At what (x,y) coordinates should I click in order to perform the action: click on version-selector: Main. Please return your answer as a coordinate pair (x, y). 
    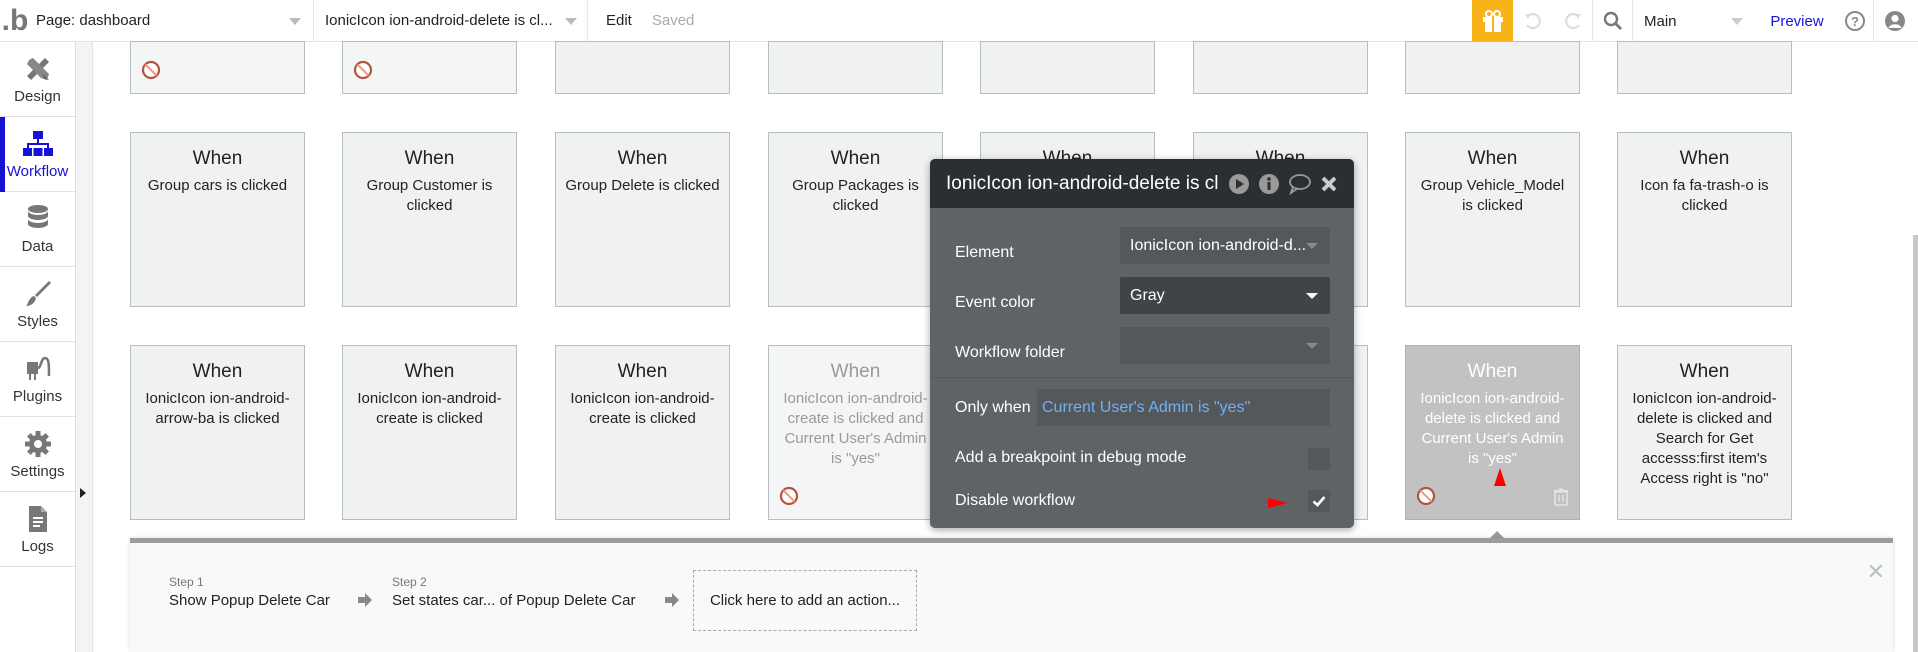
    Looking at the image, I should click on (1695, 21).